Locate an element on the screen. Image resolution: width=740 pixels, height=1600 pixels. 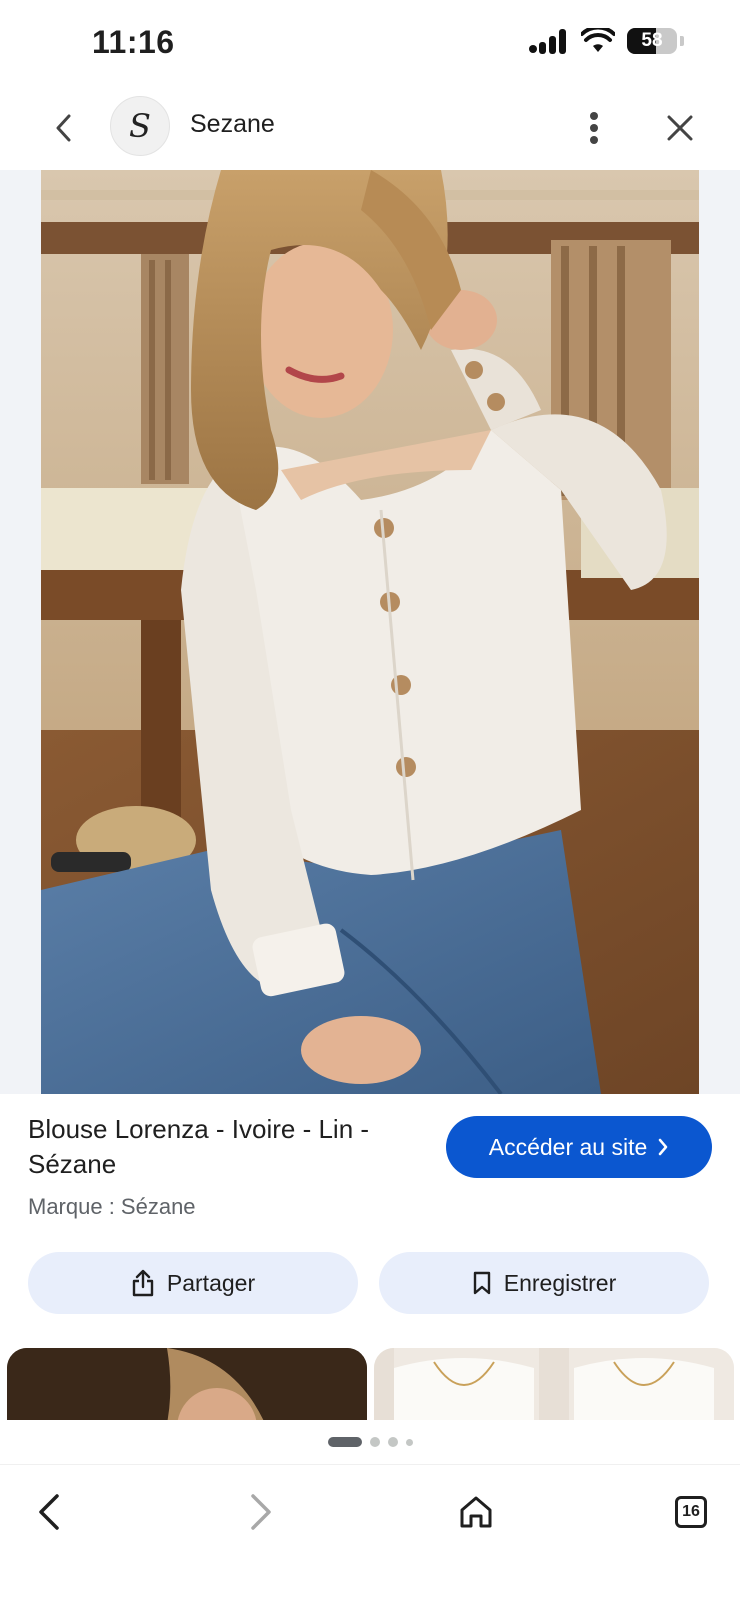
product-brand: Marque : Sézane is located at coordinates (112, 1206).